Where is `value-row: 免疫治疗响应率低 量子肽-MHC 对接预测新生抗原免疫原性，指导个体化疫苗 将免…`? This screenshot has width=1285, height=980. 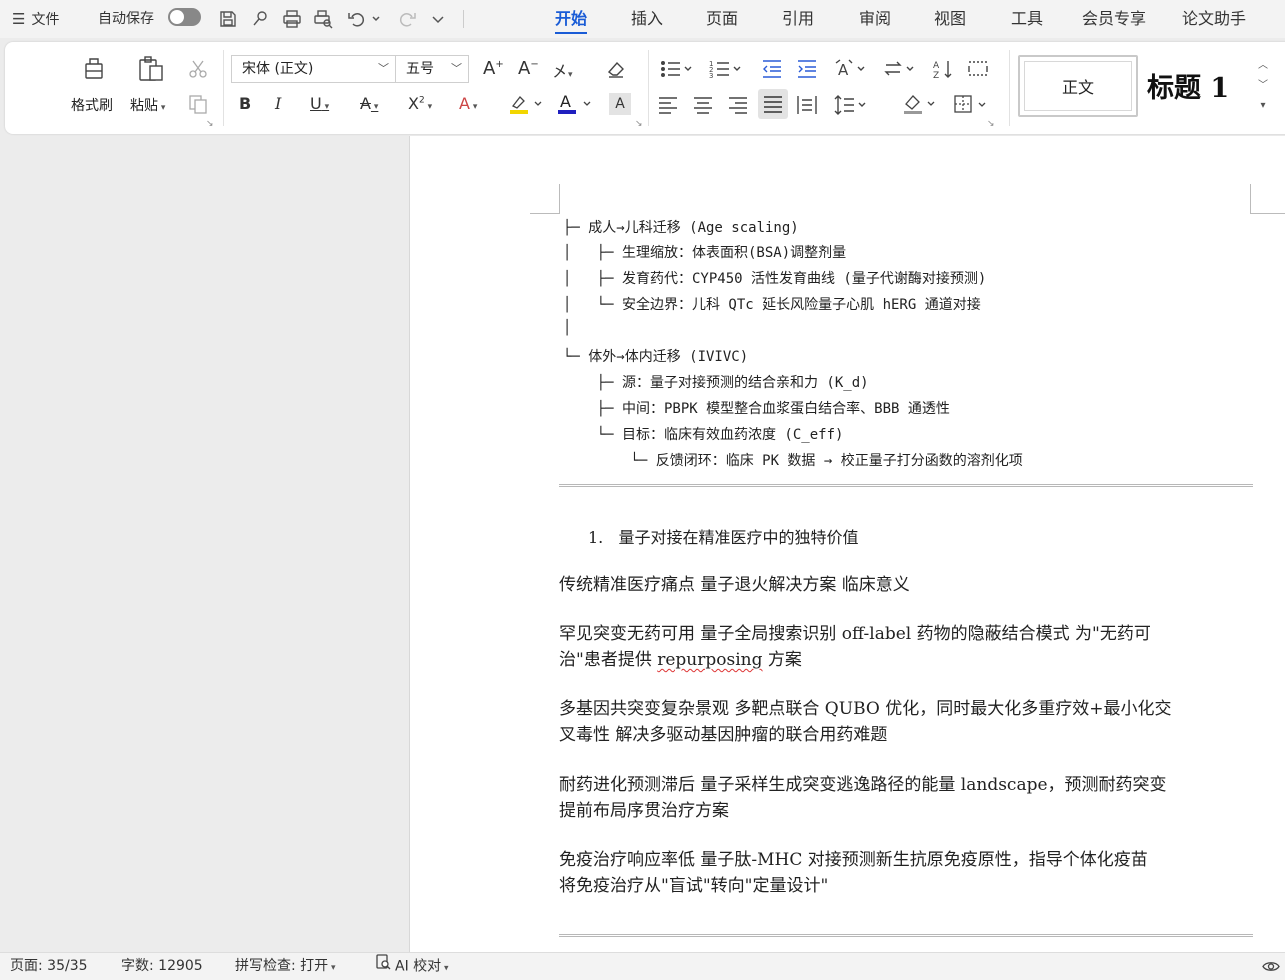
value-row: 免疫治疗响应率低 量子肽-MHC 对接预测新生抗原免疫原性，指导个体化疫苗 将免… is located at coordinates (909, 873).